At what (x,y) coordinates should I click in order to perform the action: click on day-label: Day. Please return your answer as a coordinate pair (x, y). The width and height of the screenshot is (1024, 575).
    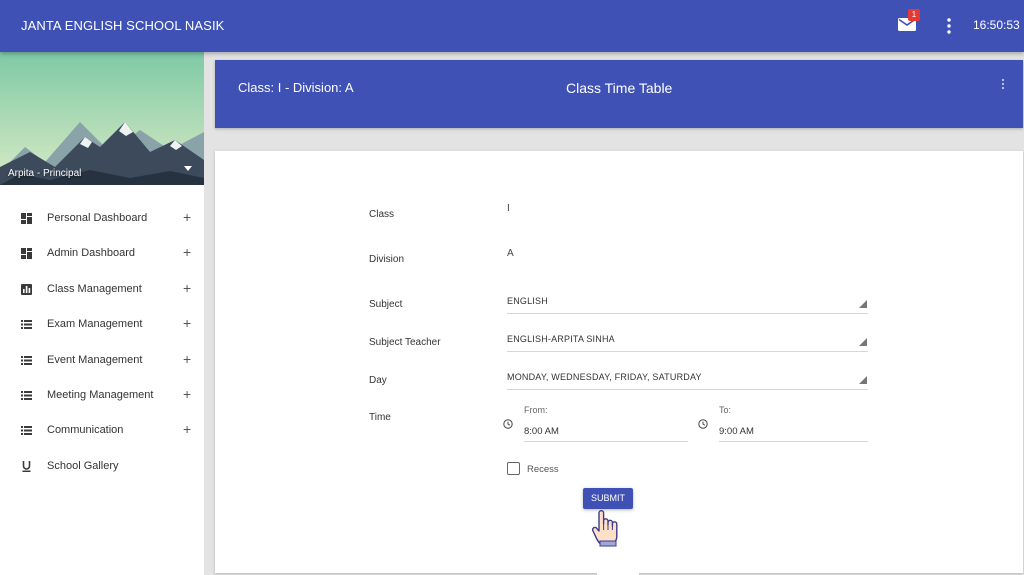
    Looking at the image, I should click on (378, 380).